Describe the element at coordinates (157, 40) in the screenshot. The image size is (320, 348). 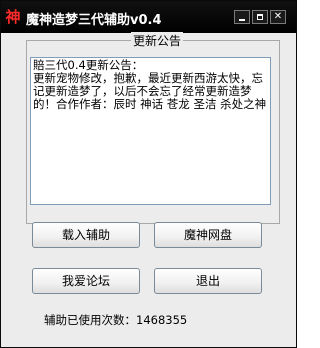
I see `update-notice-label: 更新公告` at that location.